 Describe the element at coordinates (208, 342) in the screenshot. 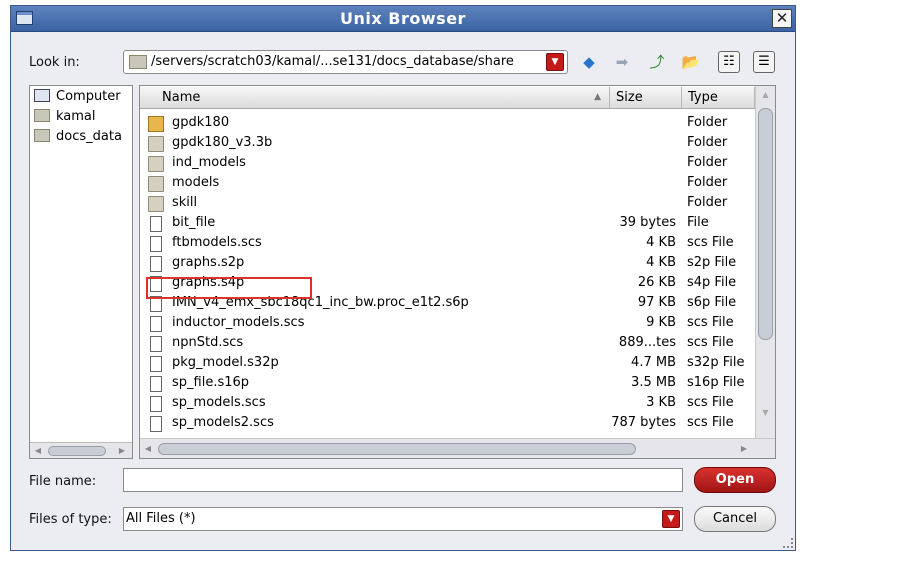

I see `file-name: npnStd.scs` at that location.